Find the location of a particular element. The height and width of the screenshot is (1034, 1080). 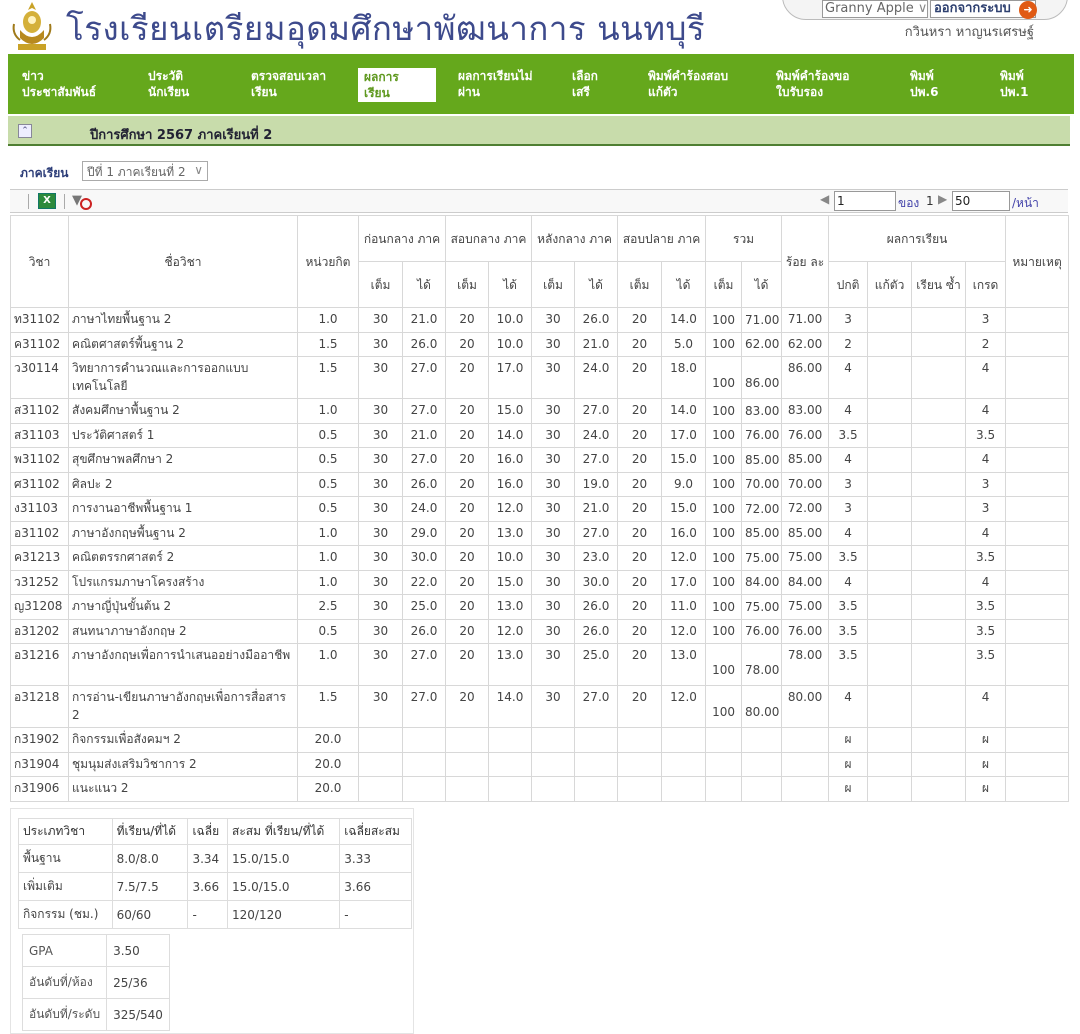

cell-pre-got: 21.0 is located at coordinates (424, 435).